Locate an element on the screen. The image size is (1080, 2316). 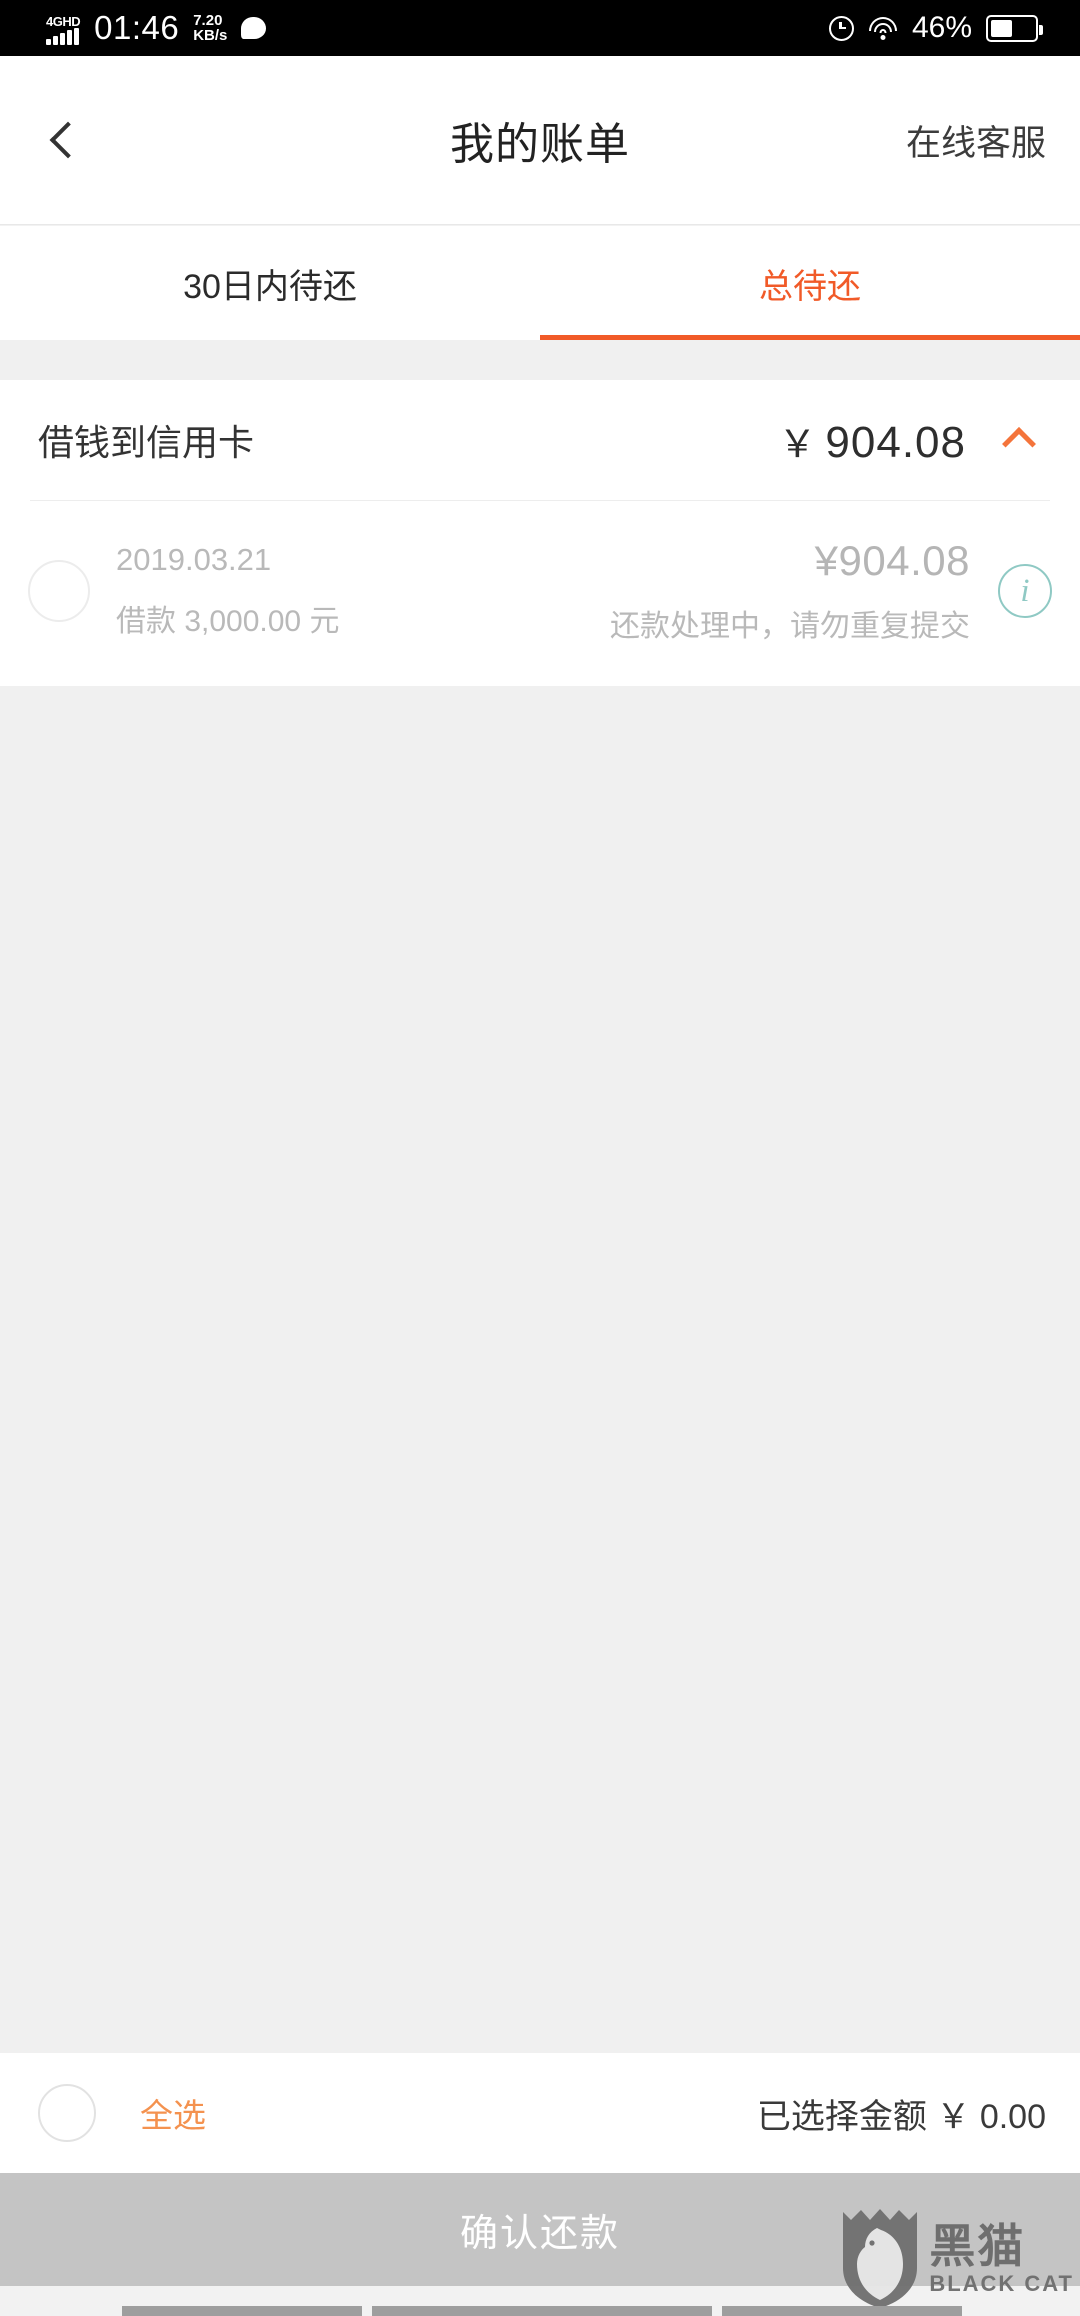
row-left-info: 2019.03.21 借款 3,000.00 元 is located at coordinates (227, 591).